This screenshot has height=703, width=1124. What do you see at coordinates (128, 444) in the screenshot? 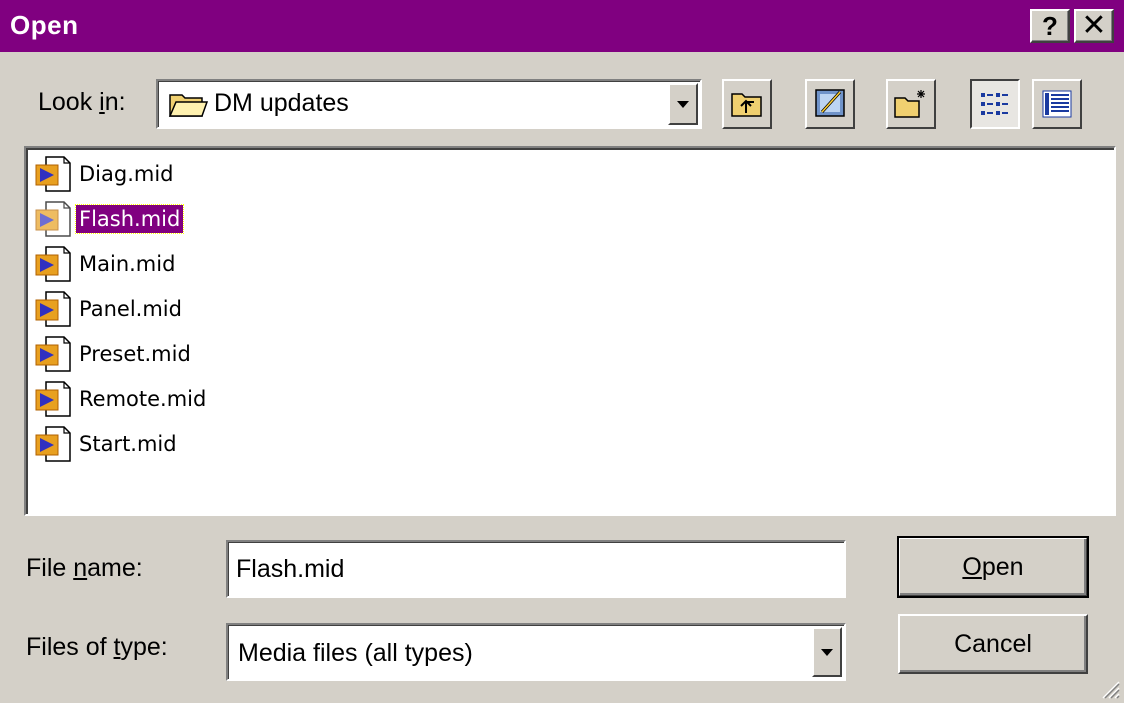
I see `file-name-text: Start.mid` at bounding box center [128, 444].